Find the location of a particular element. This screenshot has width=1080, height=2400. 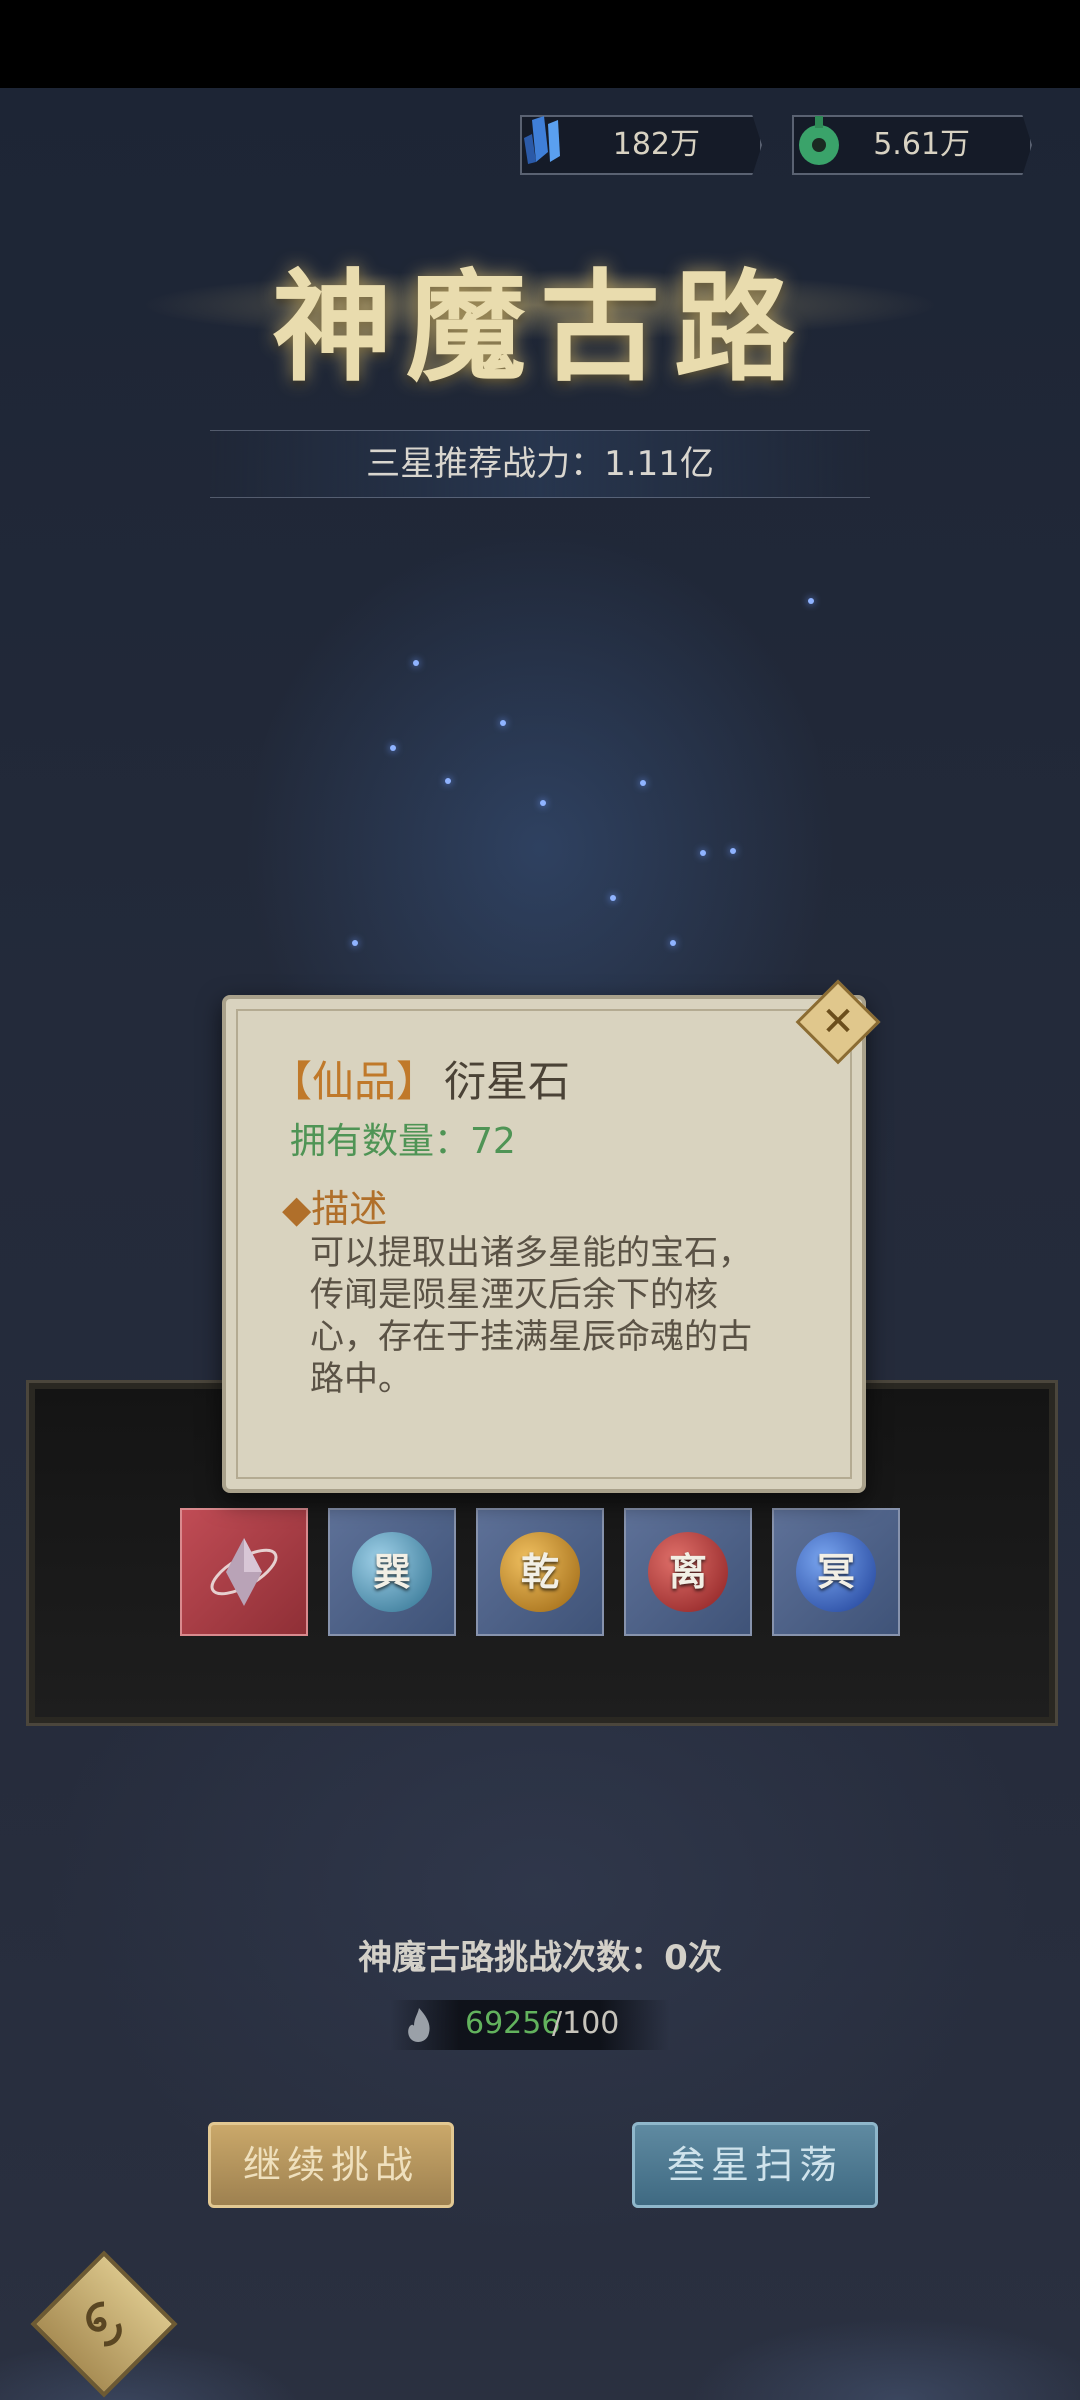

green-jade-icon is located at coordinates (819, 140).